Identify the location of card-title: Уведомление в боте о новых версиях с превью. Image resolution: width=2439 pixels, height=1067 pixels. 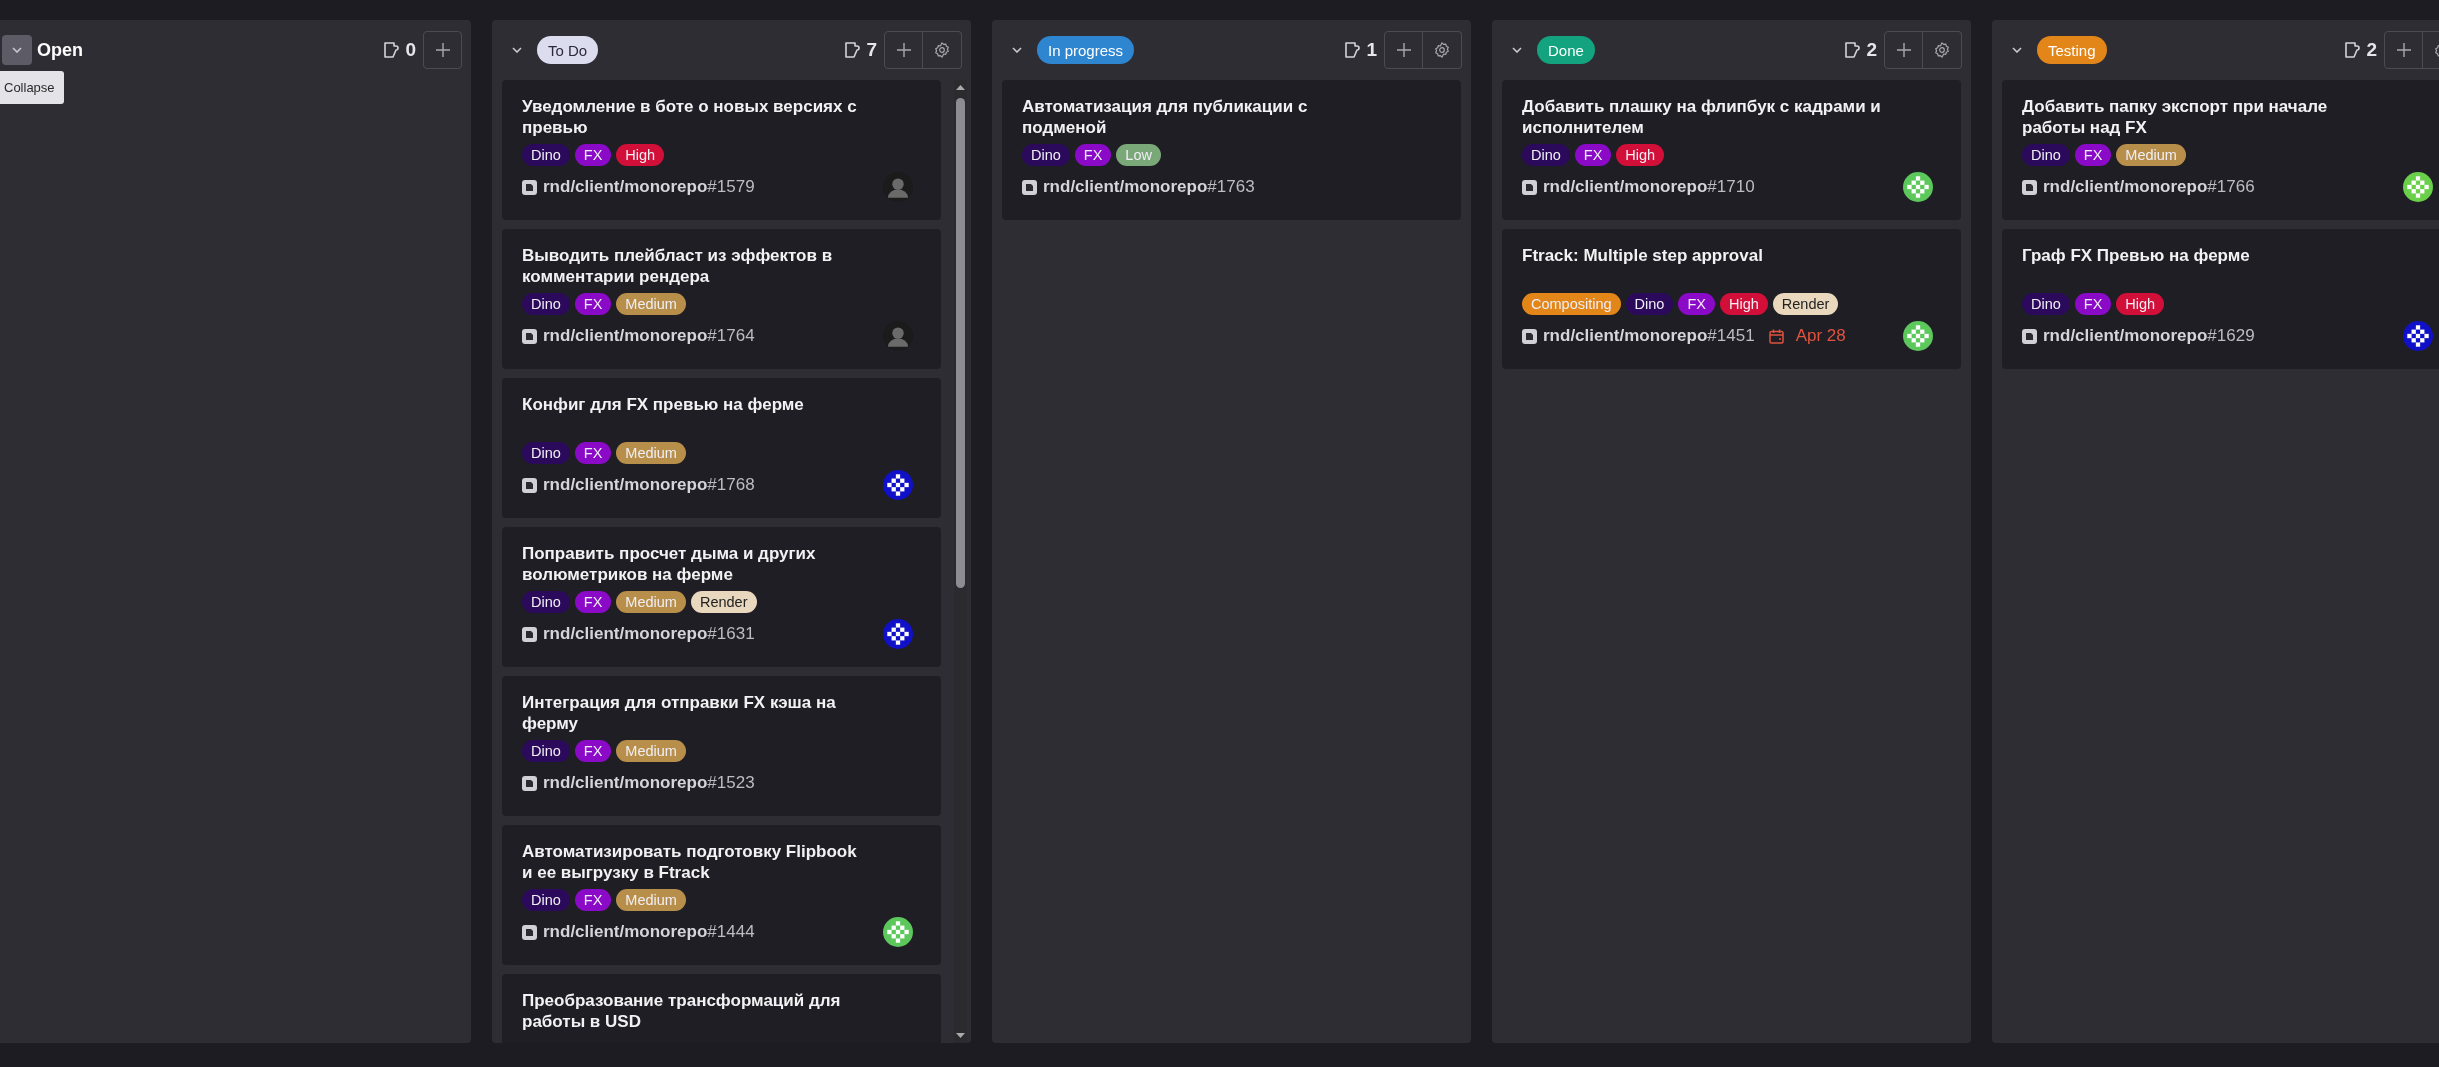
(690, 117).